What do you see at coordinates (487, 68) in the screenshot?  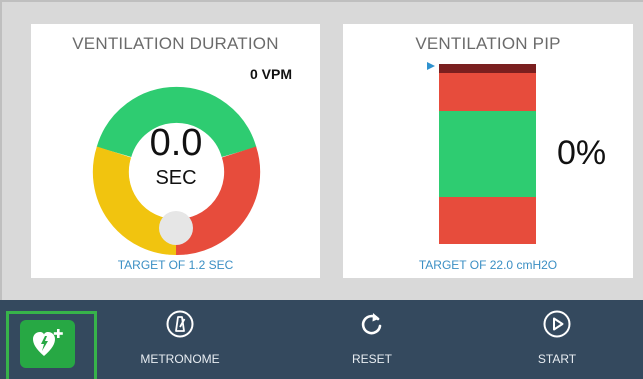 I see `pip-segment-top` at bounding box center [487, 68].